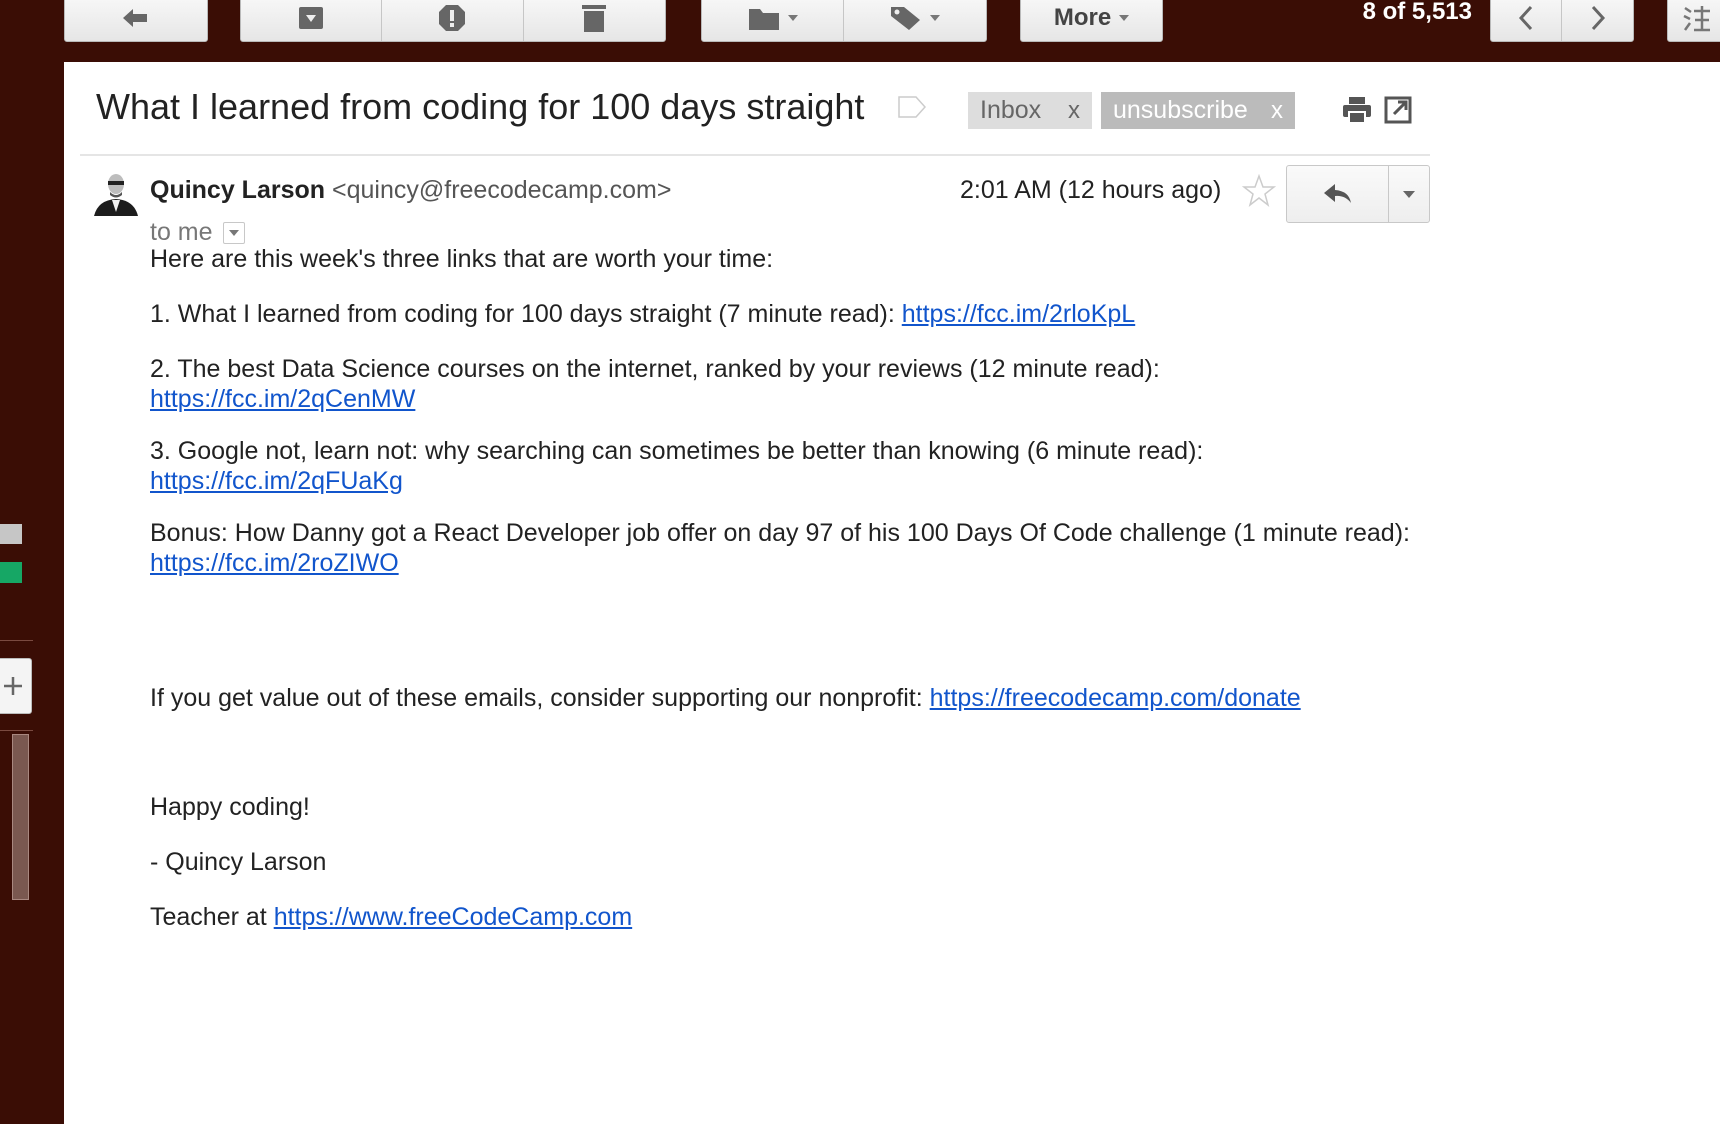 The width and height of the screenshot is (1720, 1124). I want to click on back-to-inbox-button, so click(136, 20).